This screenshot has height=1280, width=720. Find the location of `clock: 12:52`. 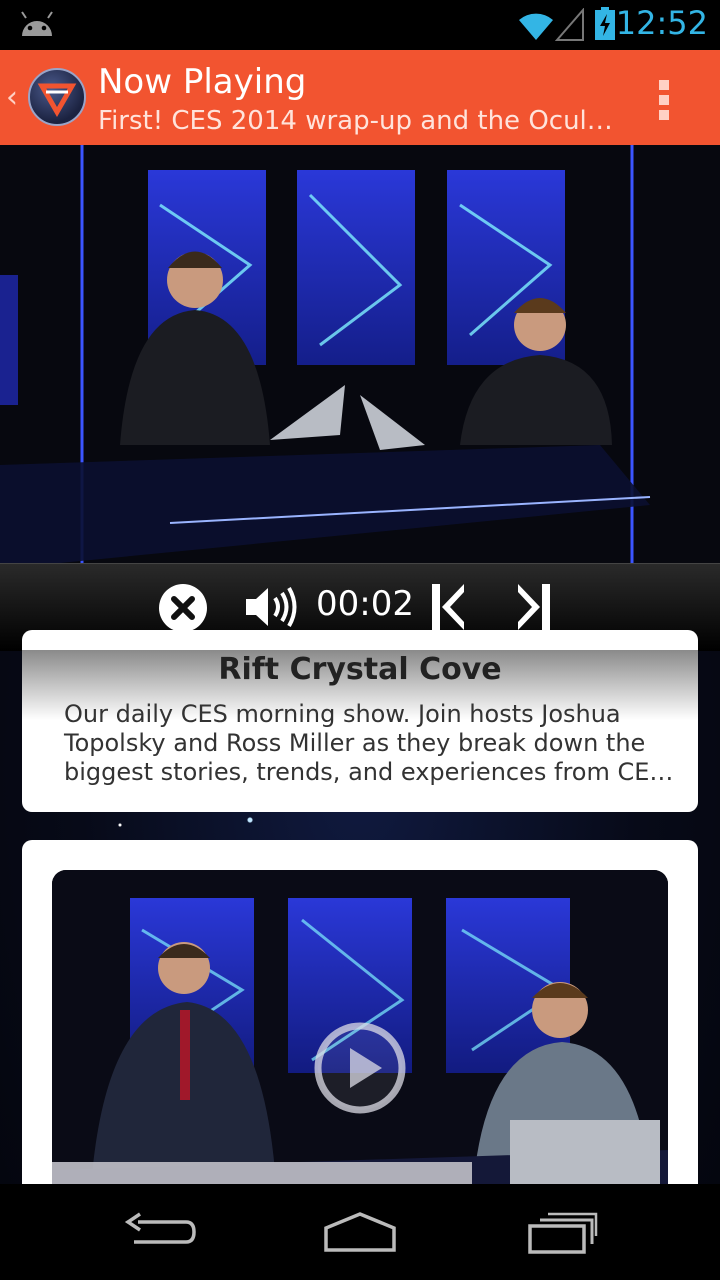

clock: 12:52 is located at coordinates (661, 23).